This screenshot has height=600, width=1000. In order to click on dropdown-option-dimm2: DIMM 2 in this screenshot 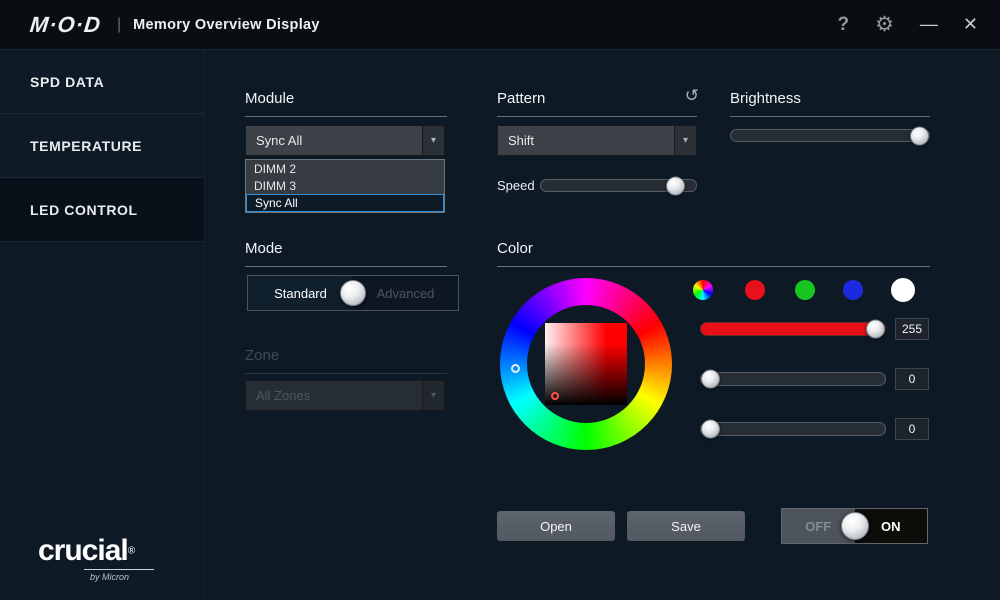, I will do `click(345, 168)`.